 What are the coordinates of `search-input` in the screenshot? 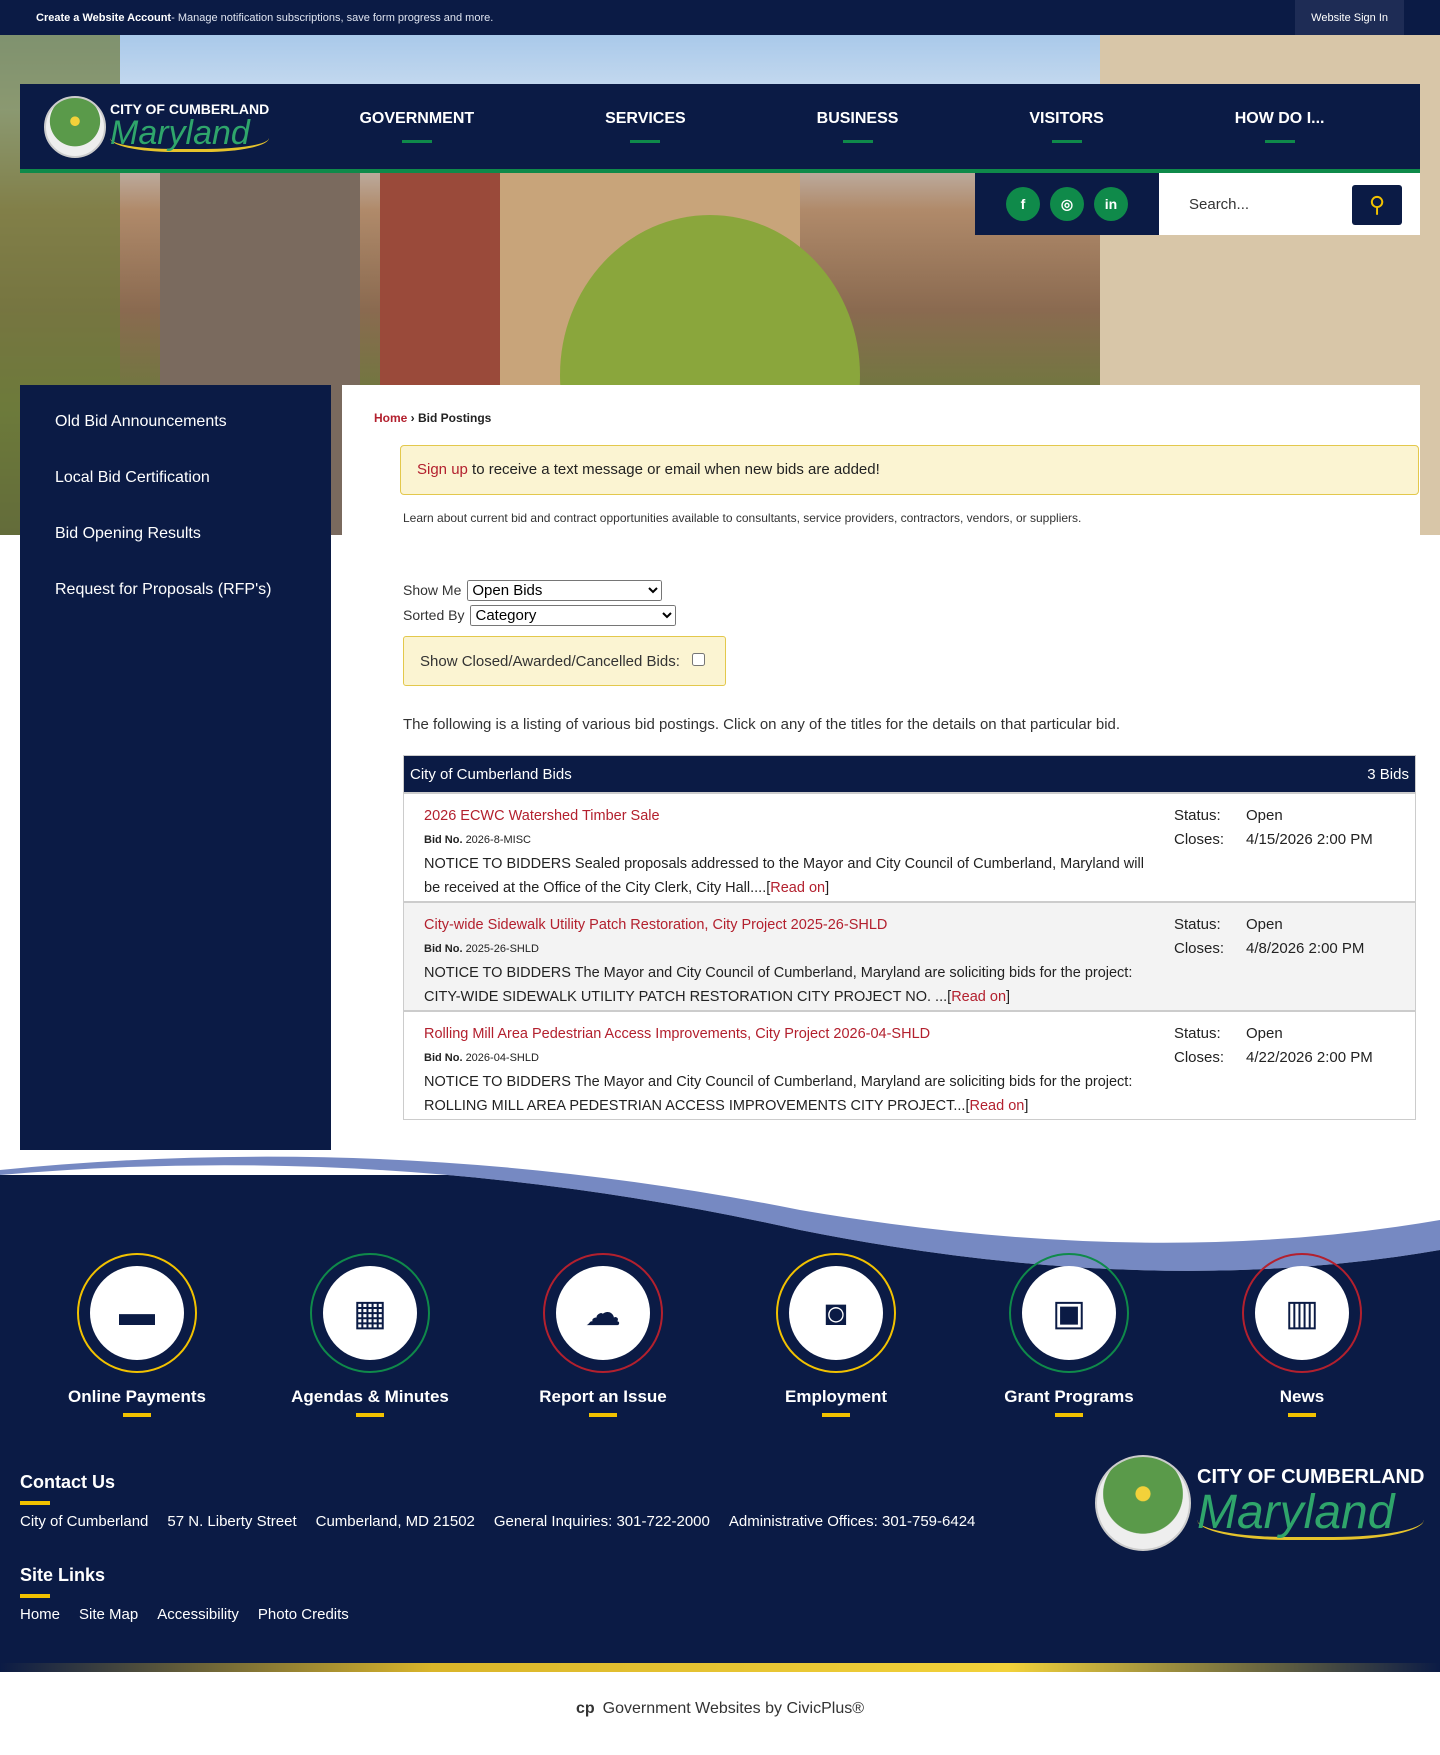 It's located at (1269, 204).